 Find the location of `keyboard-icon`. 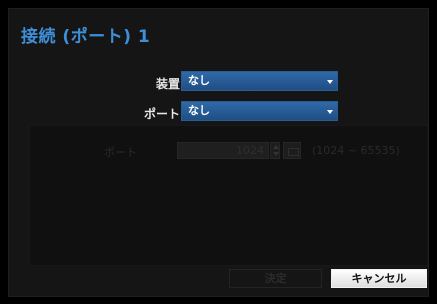

keyboard-icon is located at coordinates (293, 152).